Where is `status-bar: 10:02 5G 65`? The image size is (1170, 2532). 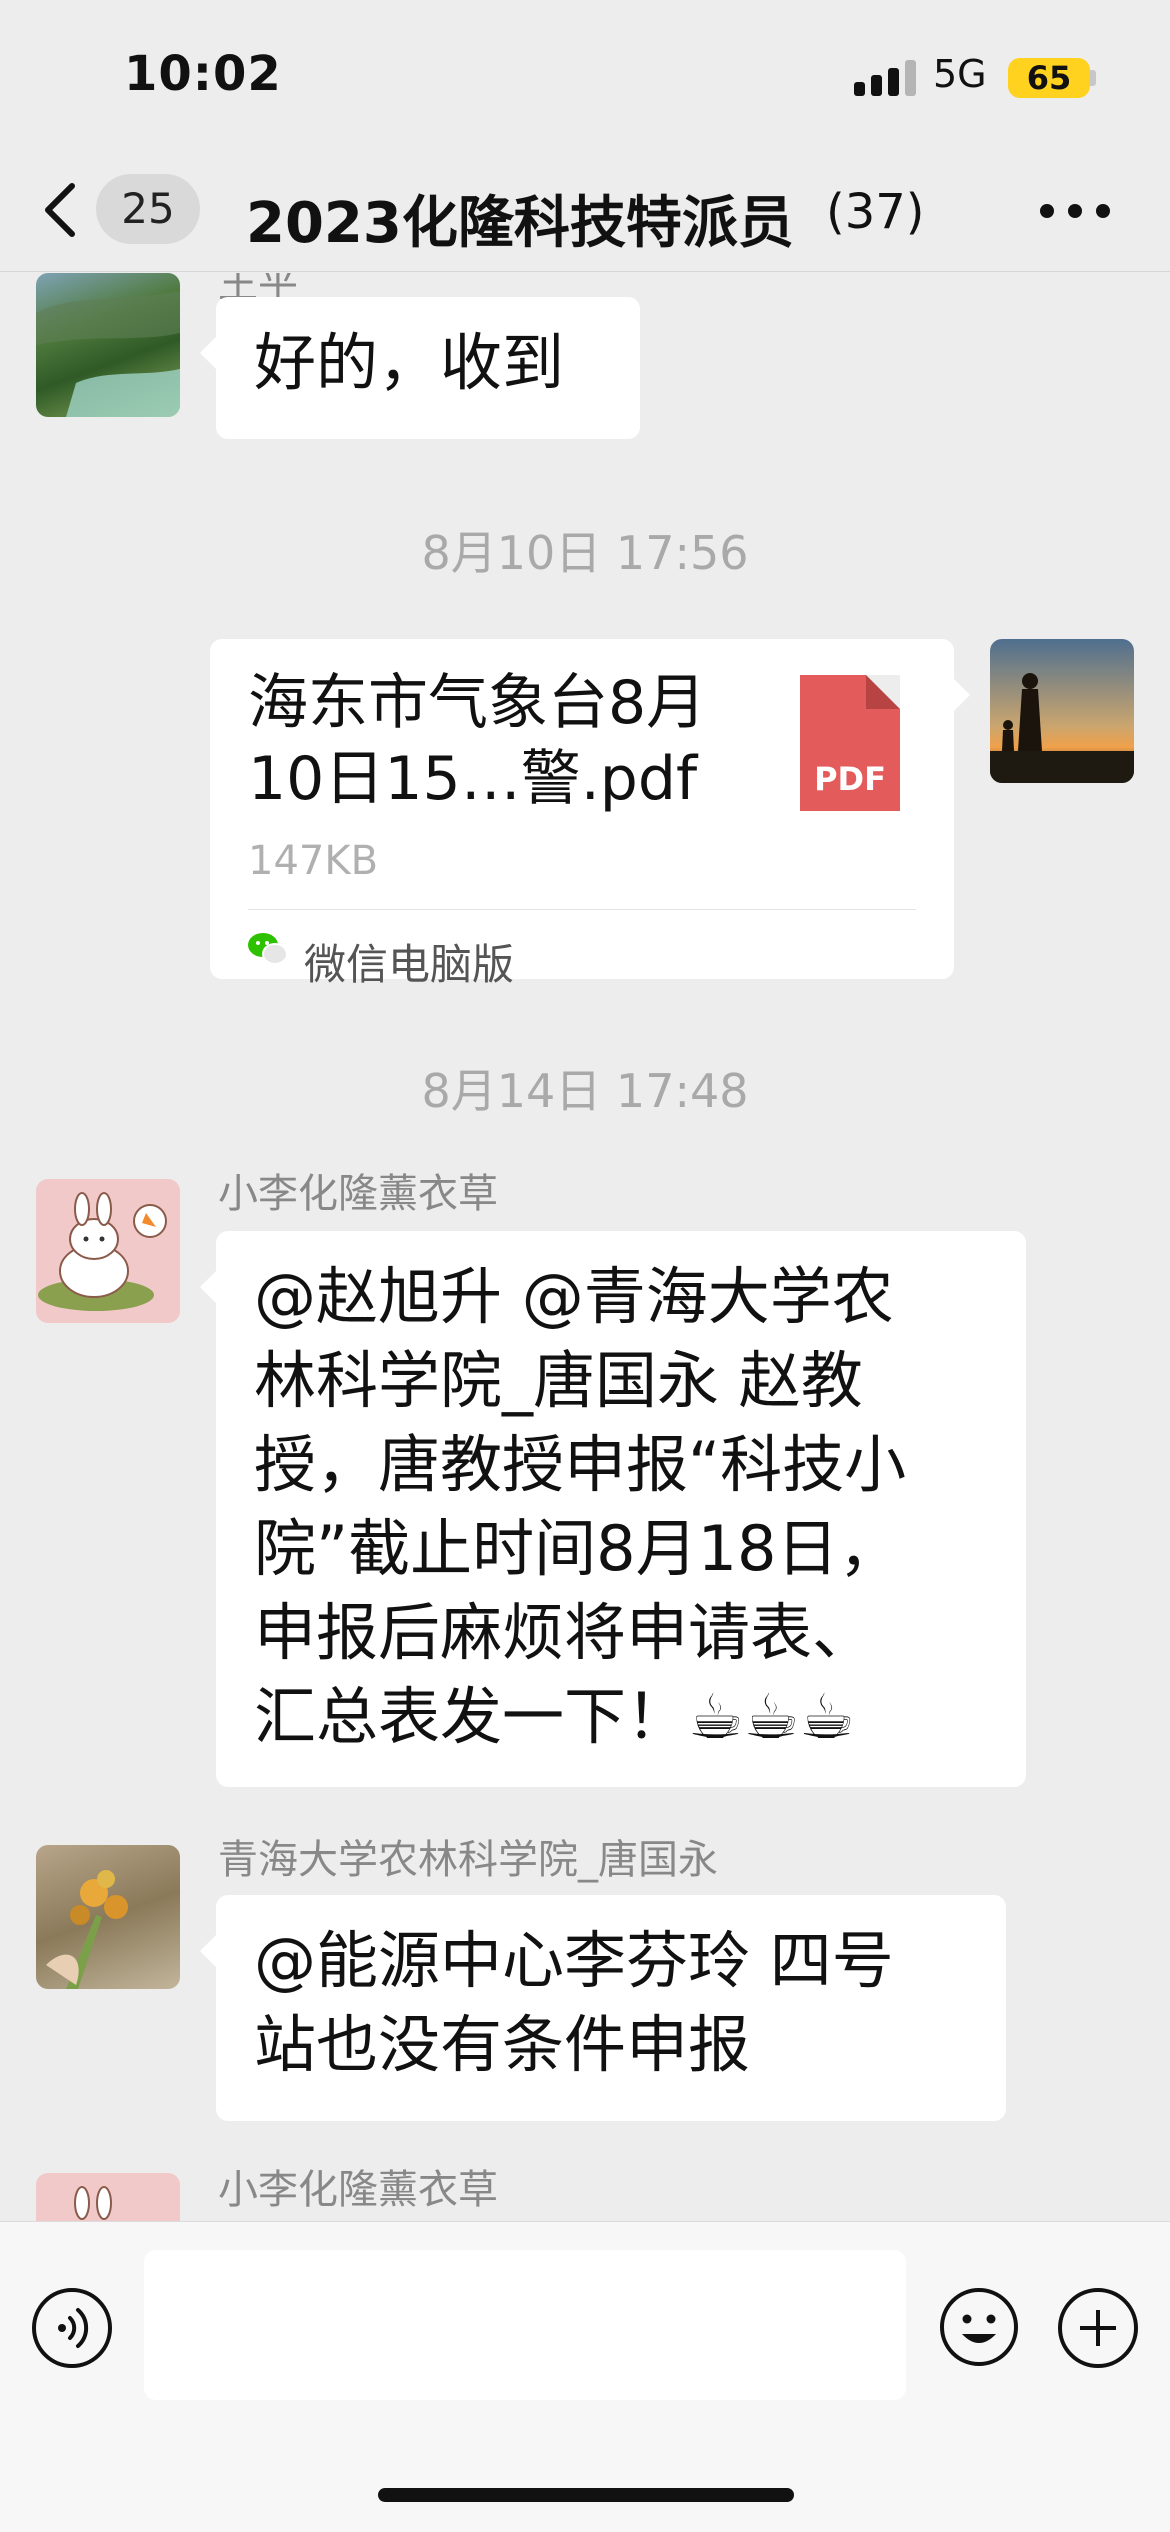 status-bar: 10:02 5G 65 is located at coordinates (585, 75).